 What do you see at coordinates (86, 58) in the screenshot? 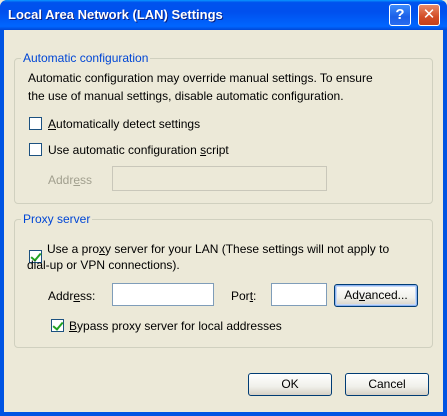
I see `automatic-configuration-legend: Automatic configuration` at bounding box center [86, 58].